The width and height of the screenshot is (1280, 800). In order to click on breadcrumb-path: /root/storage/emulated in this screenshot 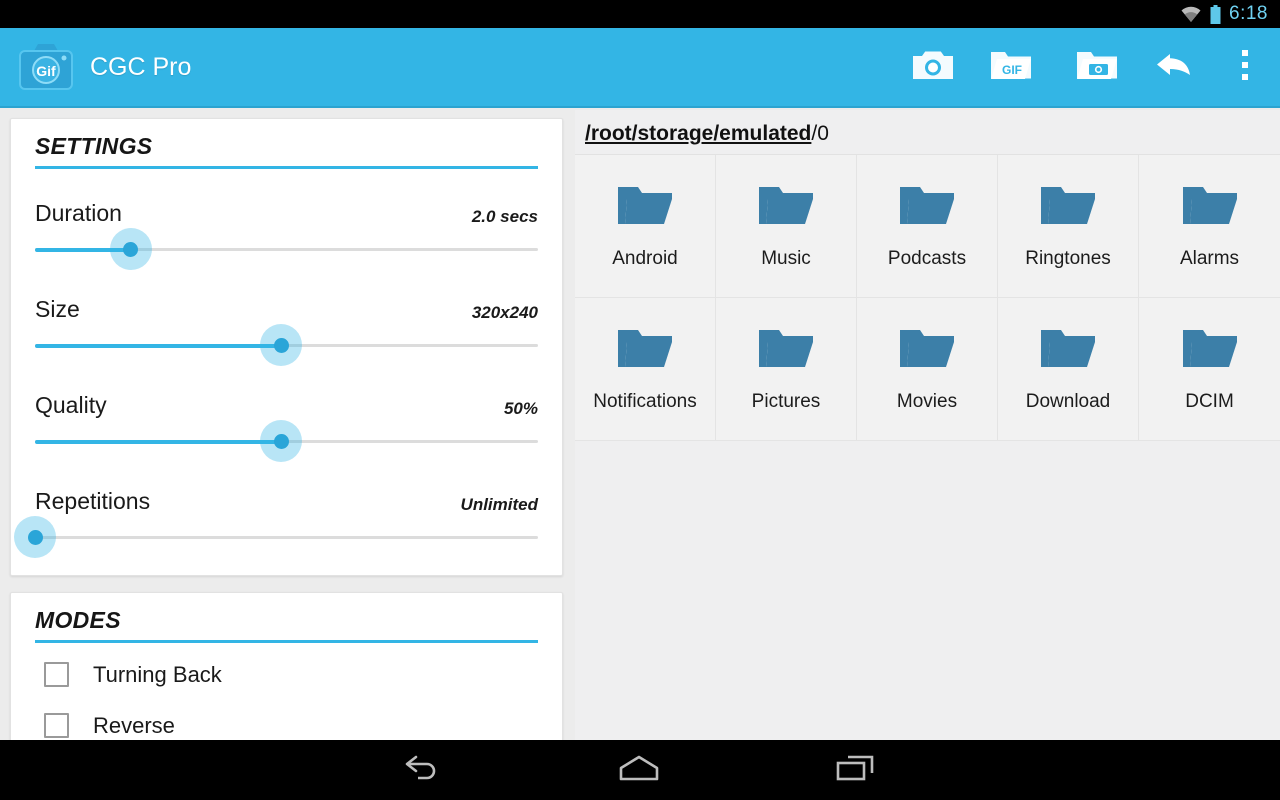, I will do `click(698, 133)`.